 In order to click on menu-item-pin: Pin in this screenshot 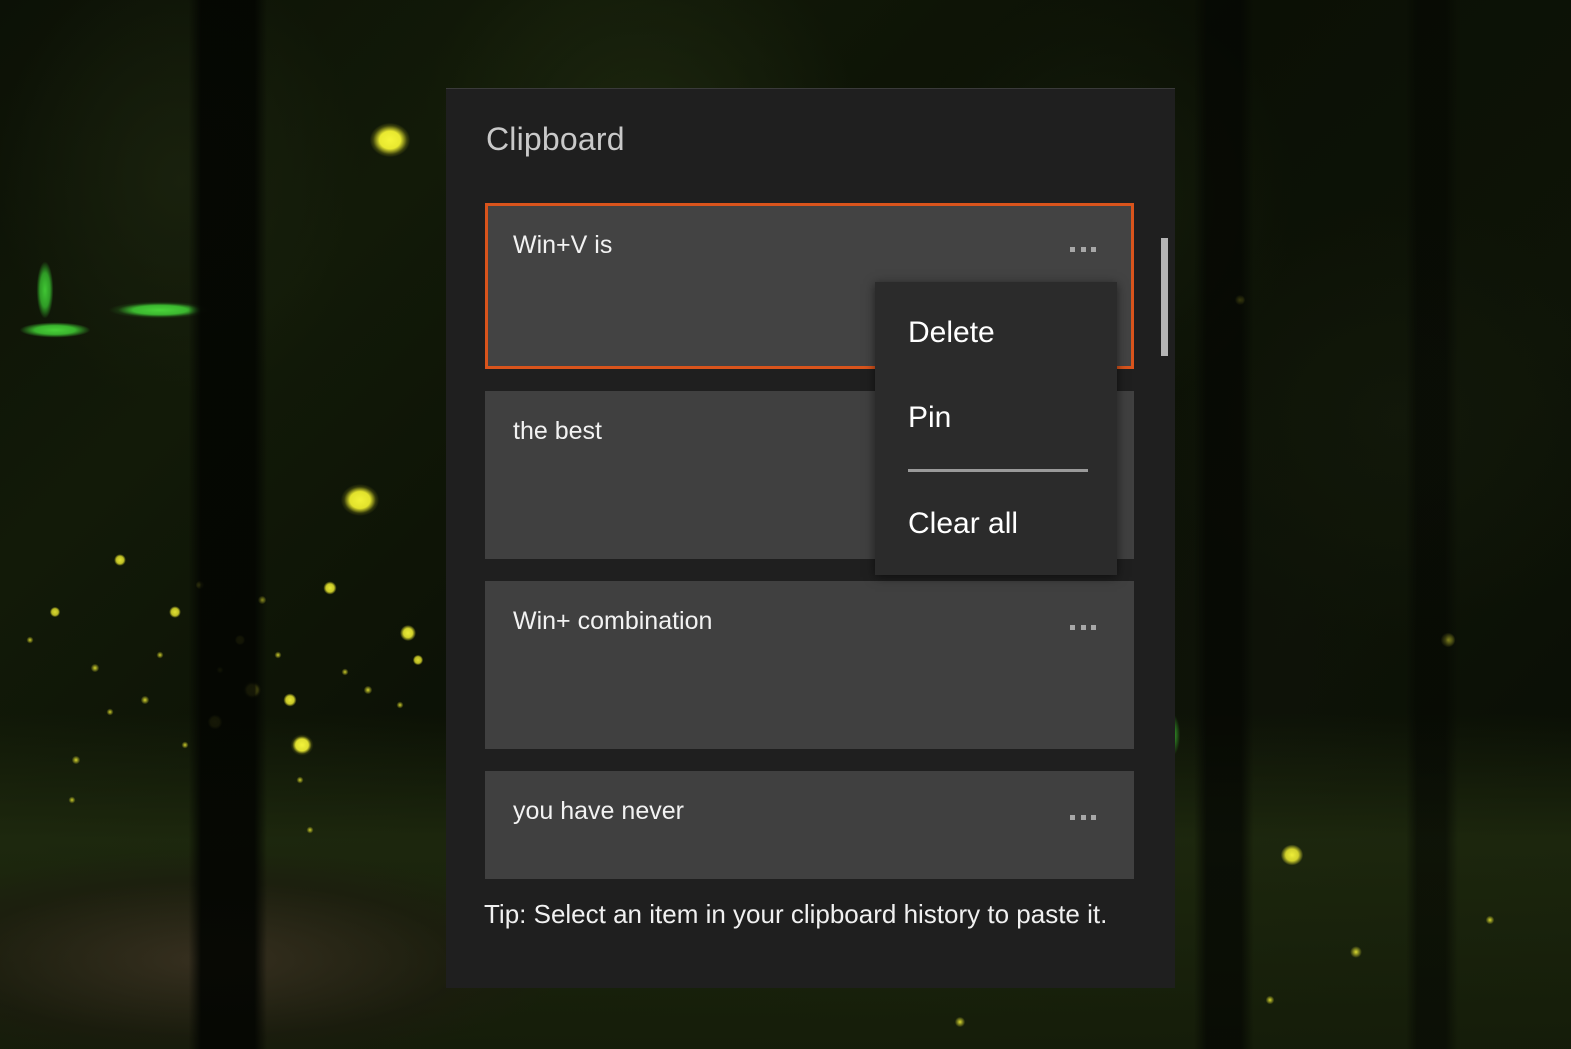, I will do `click(929, 418)`.